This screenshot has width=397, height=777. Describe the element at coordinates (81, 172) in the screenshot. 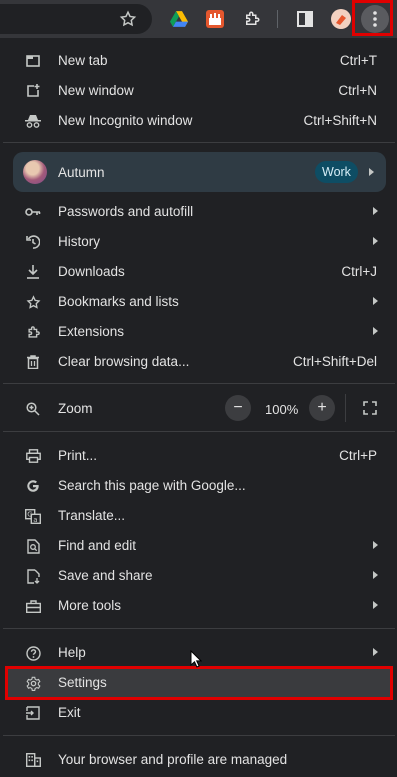

I see `profile-name: Autumn` at that location.